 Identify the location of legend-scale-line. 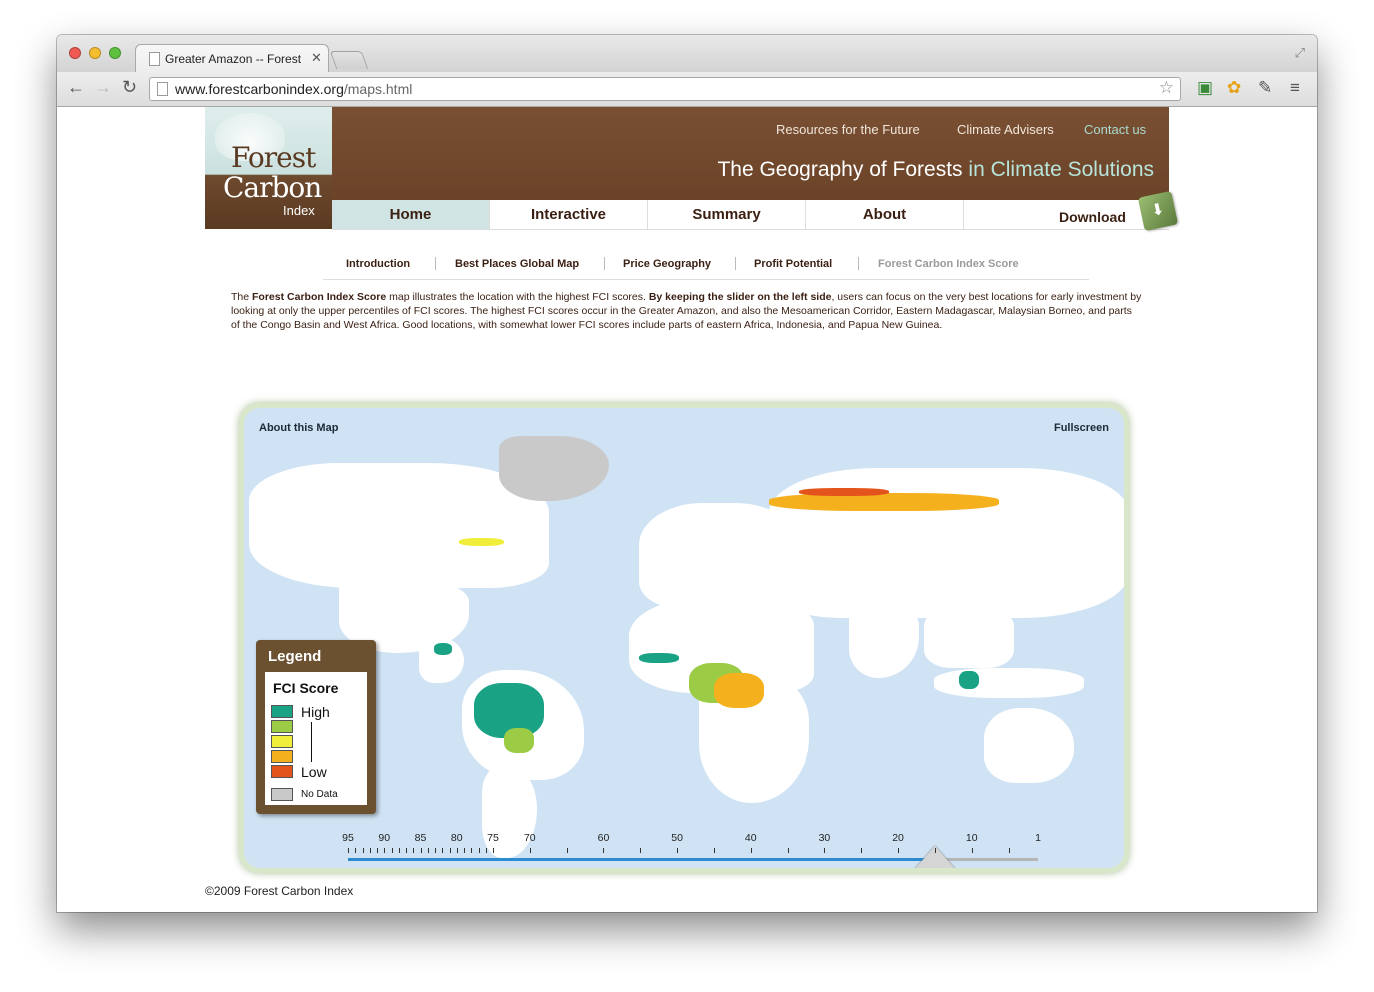
(311, 742).